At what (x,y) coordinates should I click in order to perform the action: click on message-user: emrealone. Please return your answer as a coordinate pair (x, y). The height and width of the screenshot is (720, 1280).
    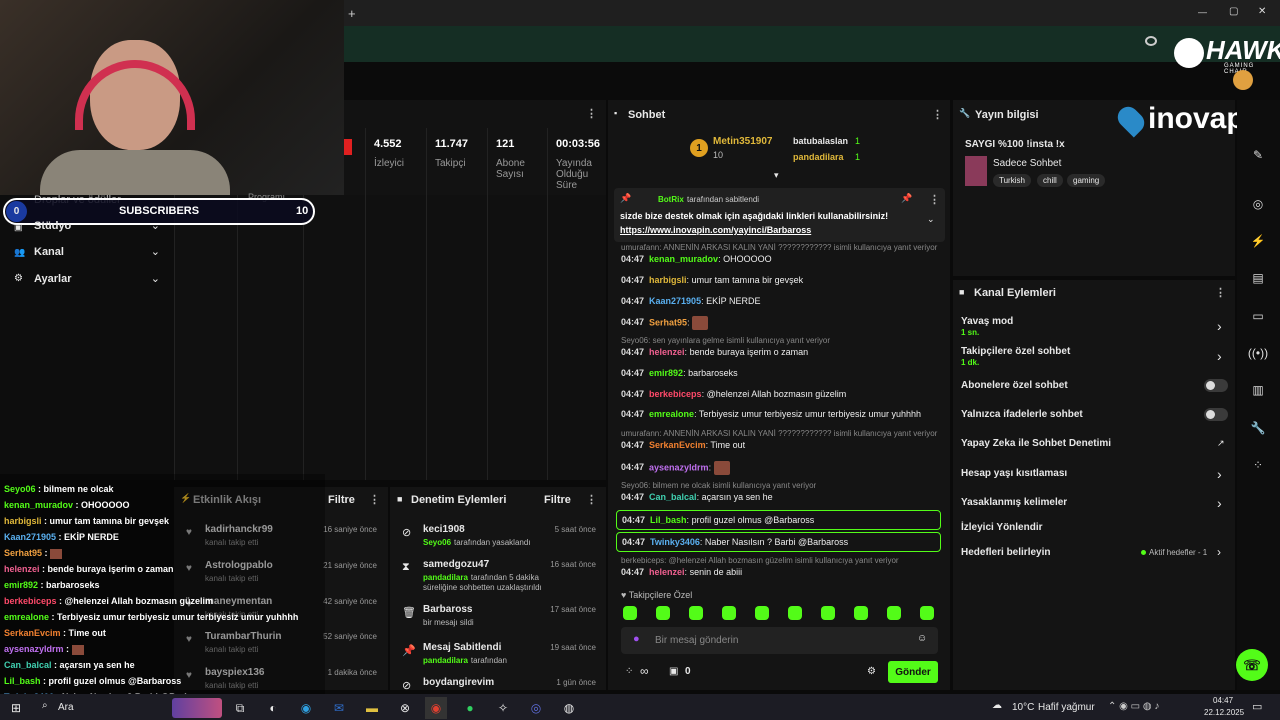
    Looking at the image, I should click on (671, 414).